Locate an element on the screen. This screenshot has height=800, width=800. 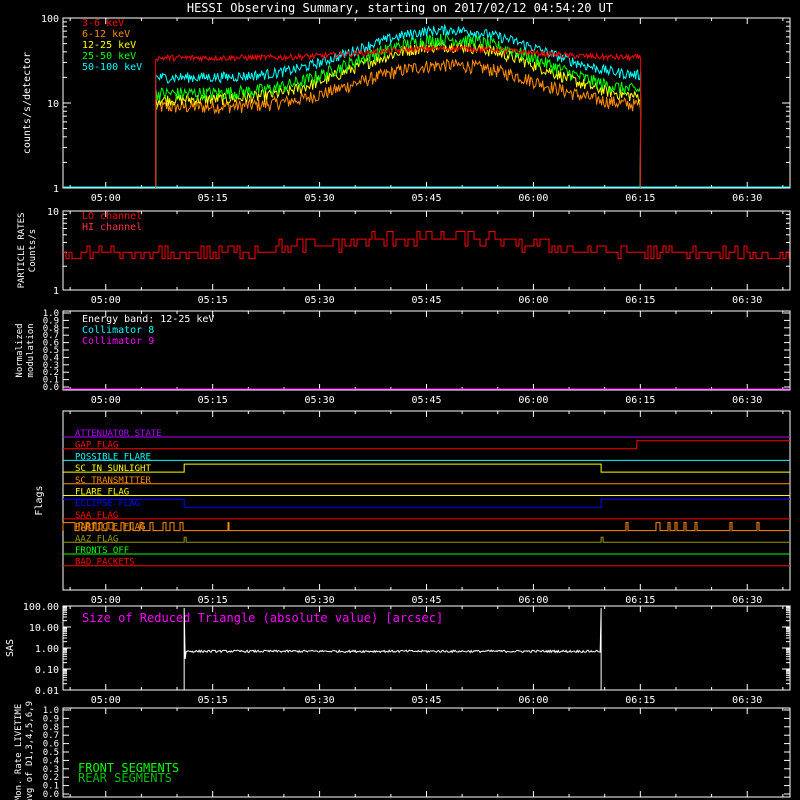
flags-xtick-label: 05:00 is located at coordinates (106, 600).